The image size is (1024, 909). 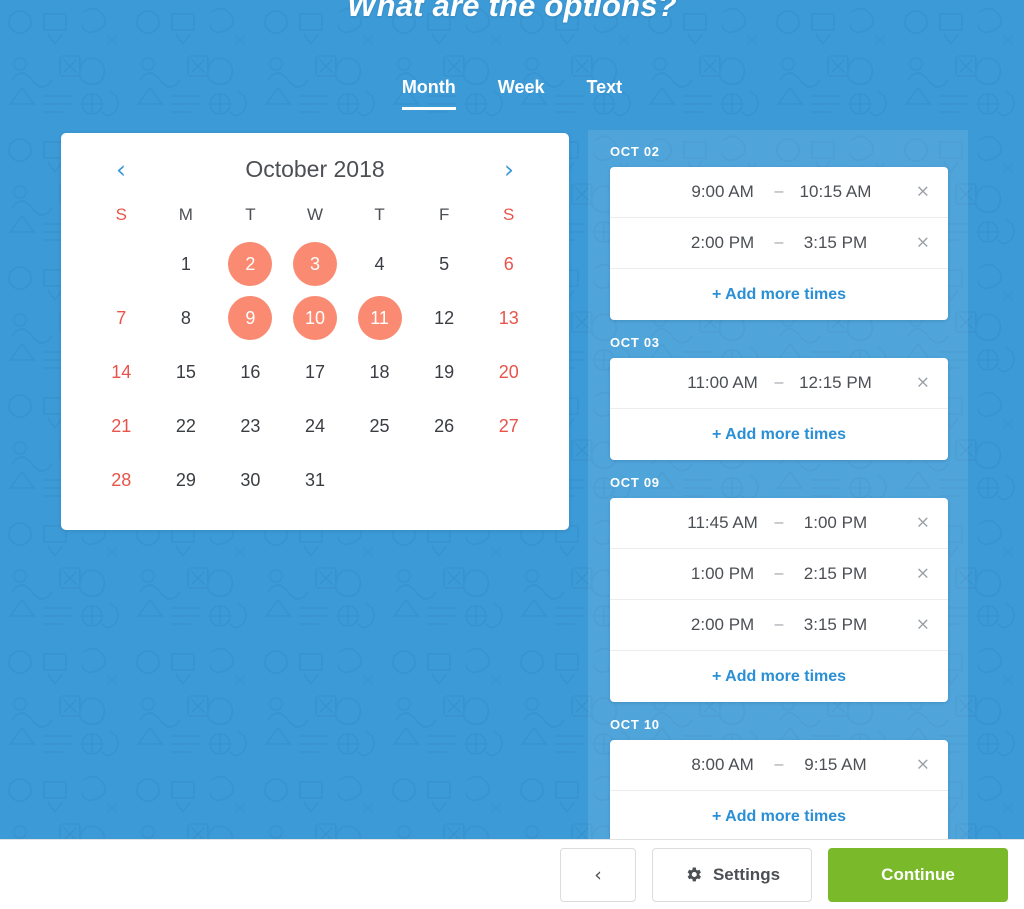 What do you see at coordinates (121, 214) in the screenshot?
I see `weekday-header: S` at bounding box center [121, 214].